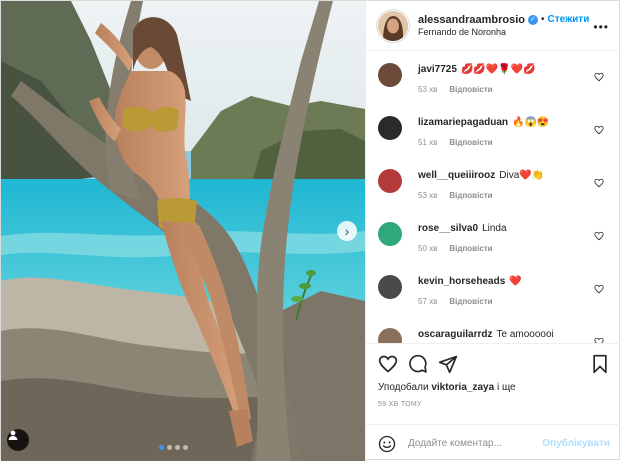  I want to click on comment-time: 57 хв, so click(428, 301).